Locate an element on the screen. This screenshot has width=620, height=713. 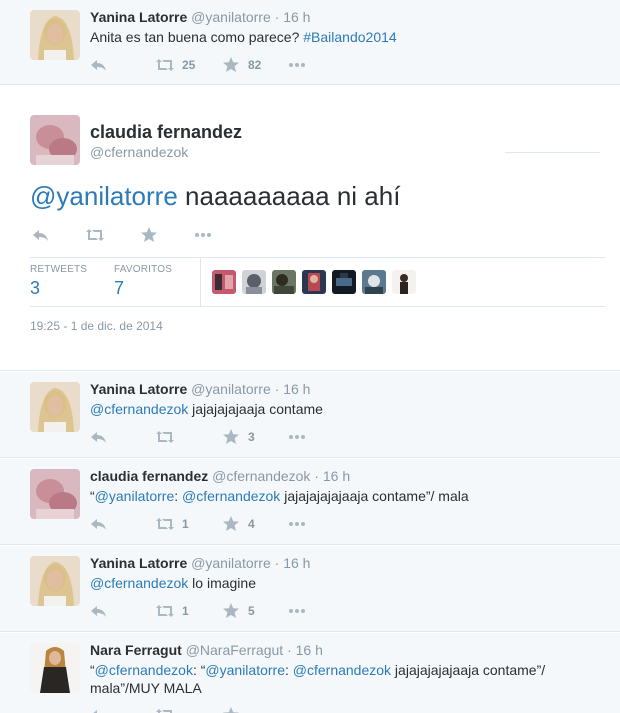
tweet-text-plain: : “ is located at coordinates (199, 670).